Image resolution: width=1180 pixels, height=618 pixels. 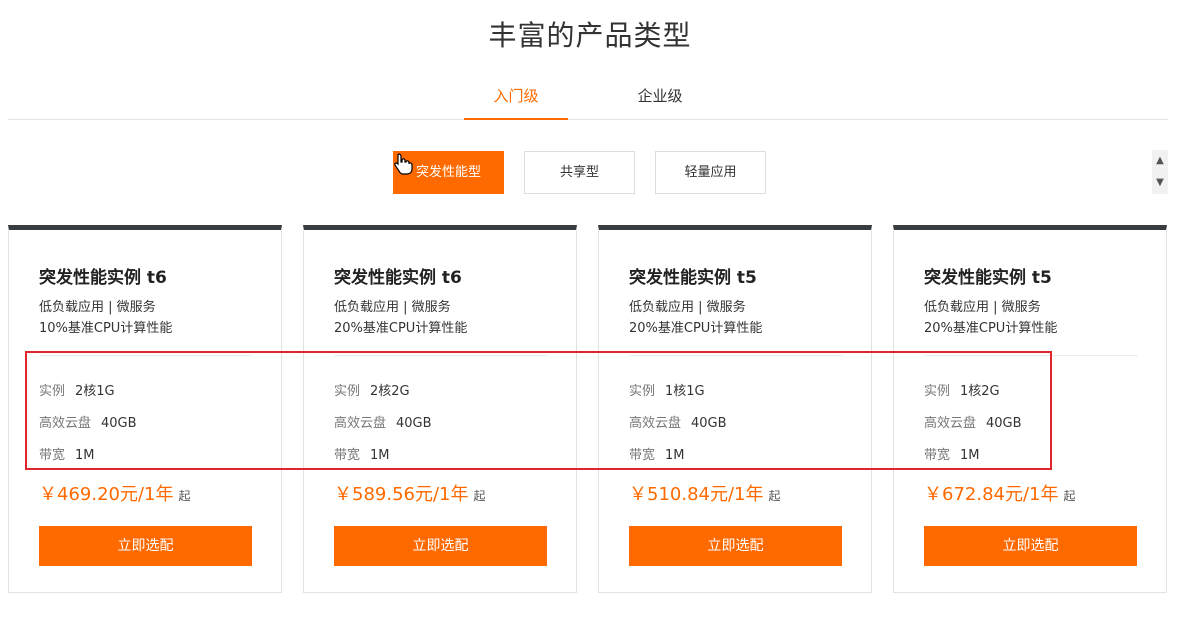 I want to click on price: ￥589.56元/1年起, so click(x=410, y=493).